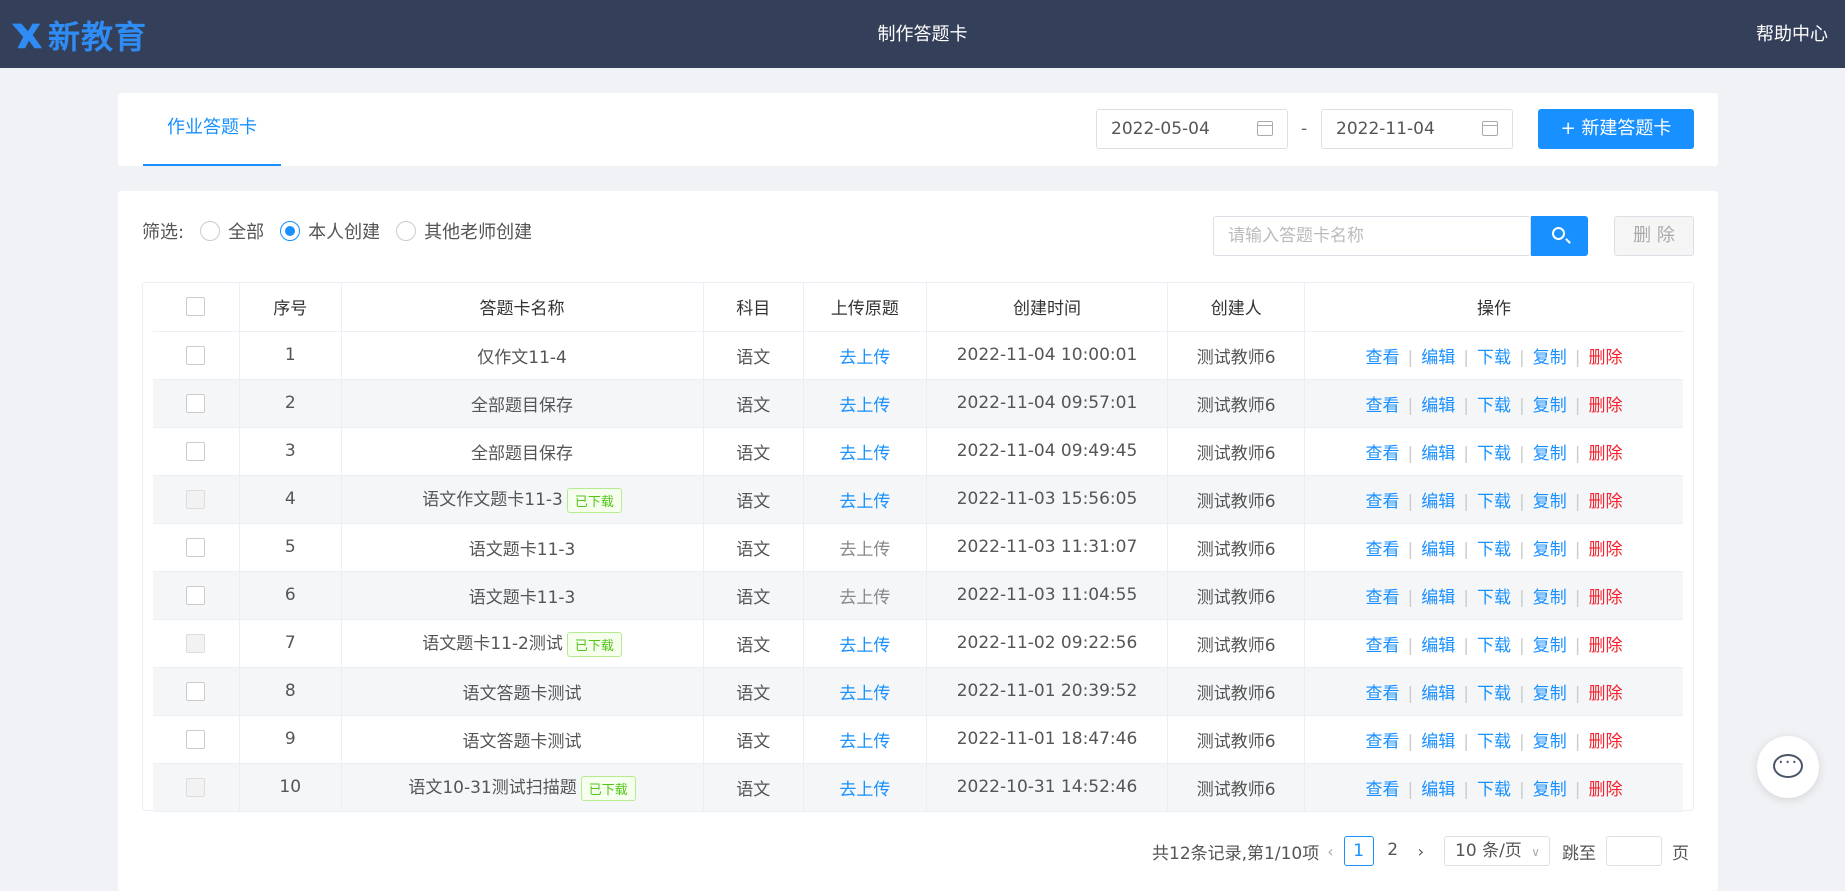  What do you see at coordinates (232, 231) in the screenshot?
I see `radio-all: 全部` at bounding box center [232, 231].